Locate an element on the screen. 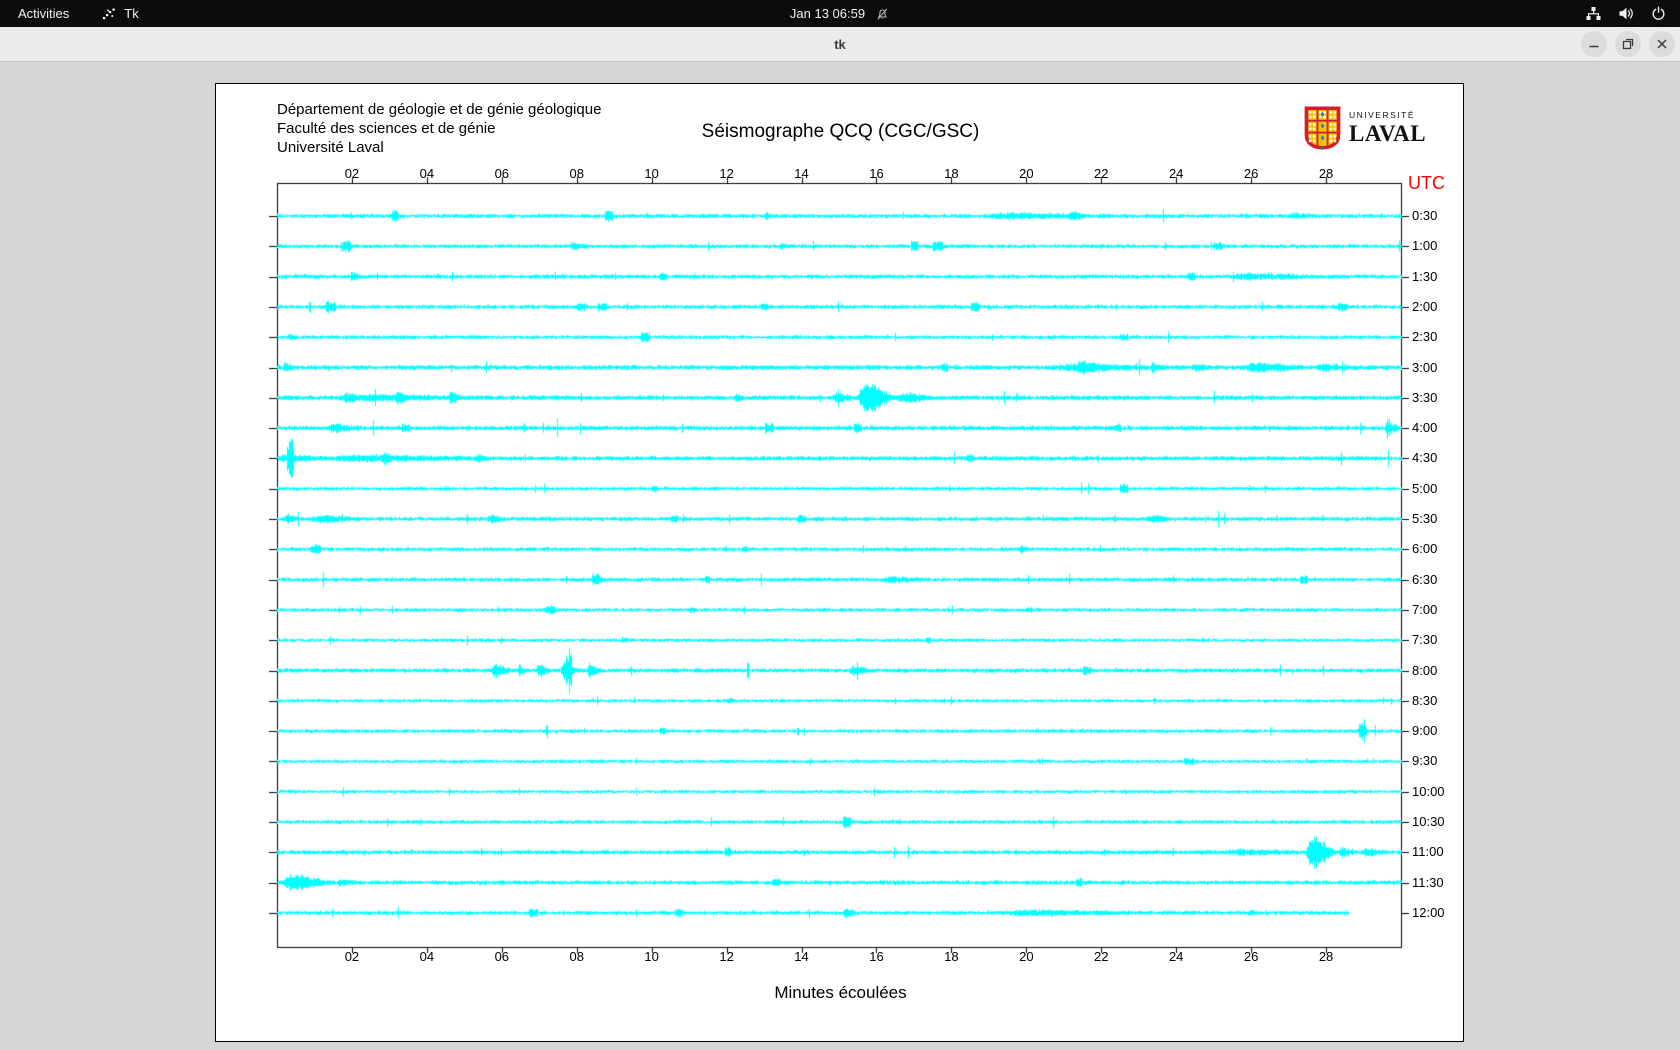  x-tick-label-top: 14 is located at coordinates (801, 173).